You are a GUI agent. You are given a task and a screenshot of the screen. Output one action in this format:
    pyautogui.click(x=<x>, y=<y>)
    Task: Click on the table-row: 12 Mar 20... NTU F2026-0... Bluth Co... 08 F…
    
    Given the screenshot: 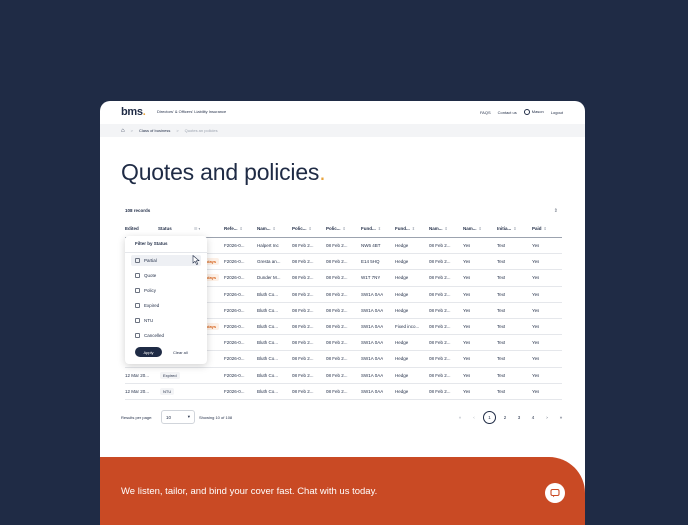 What is the action you would take?
    pyautogui.click(x=343, y=392)
    